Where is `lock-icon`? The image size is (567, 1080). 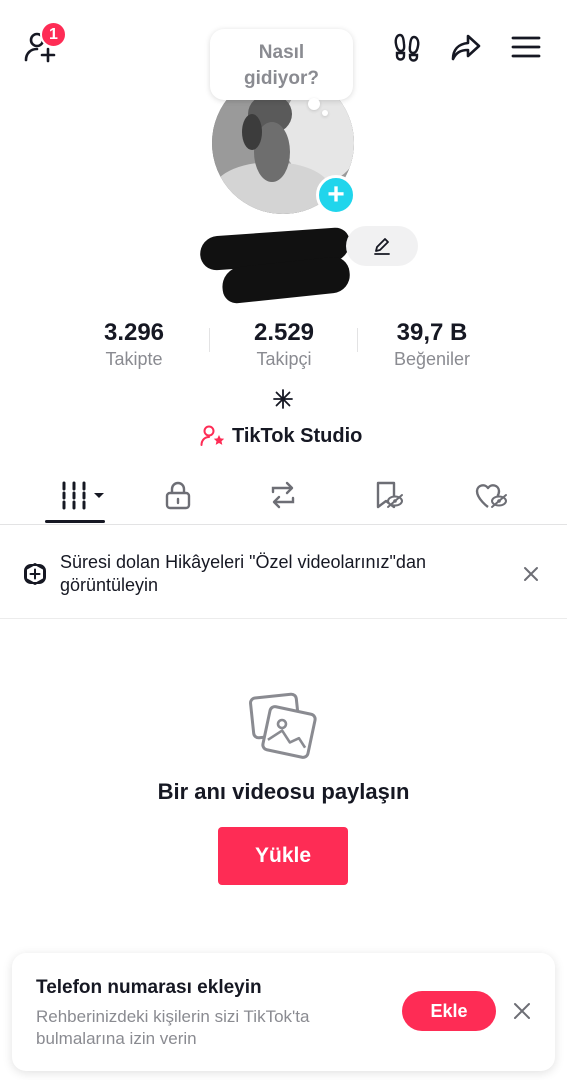
lock-icon is located at coordinates (178, 495).